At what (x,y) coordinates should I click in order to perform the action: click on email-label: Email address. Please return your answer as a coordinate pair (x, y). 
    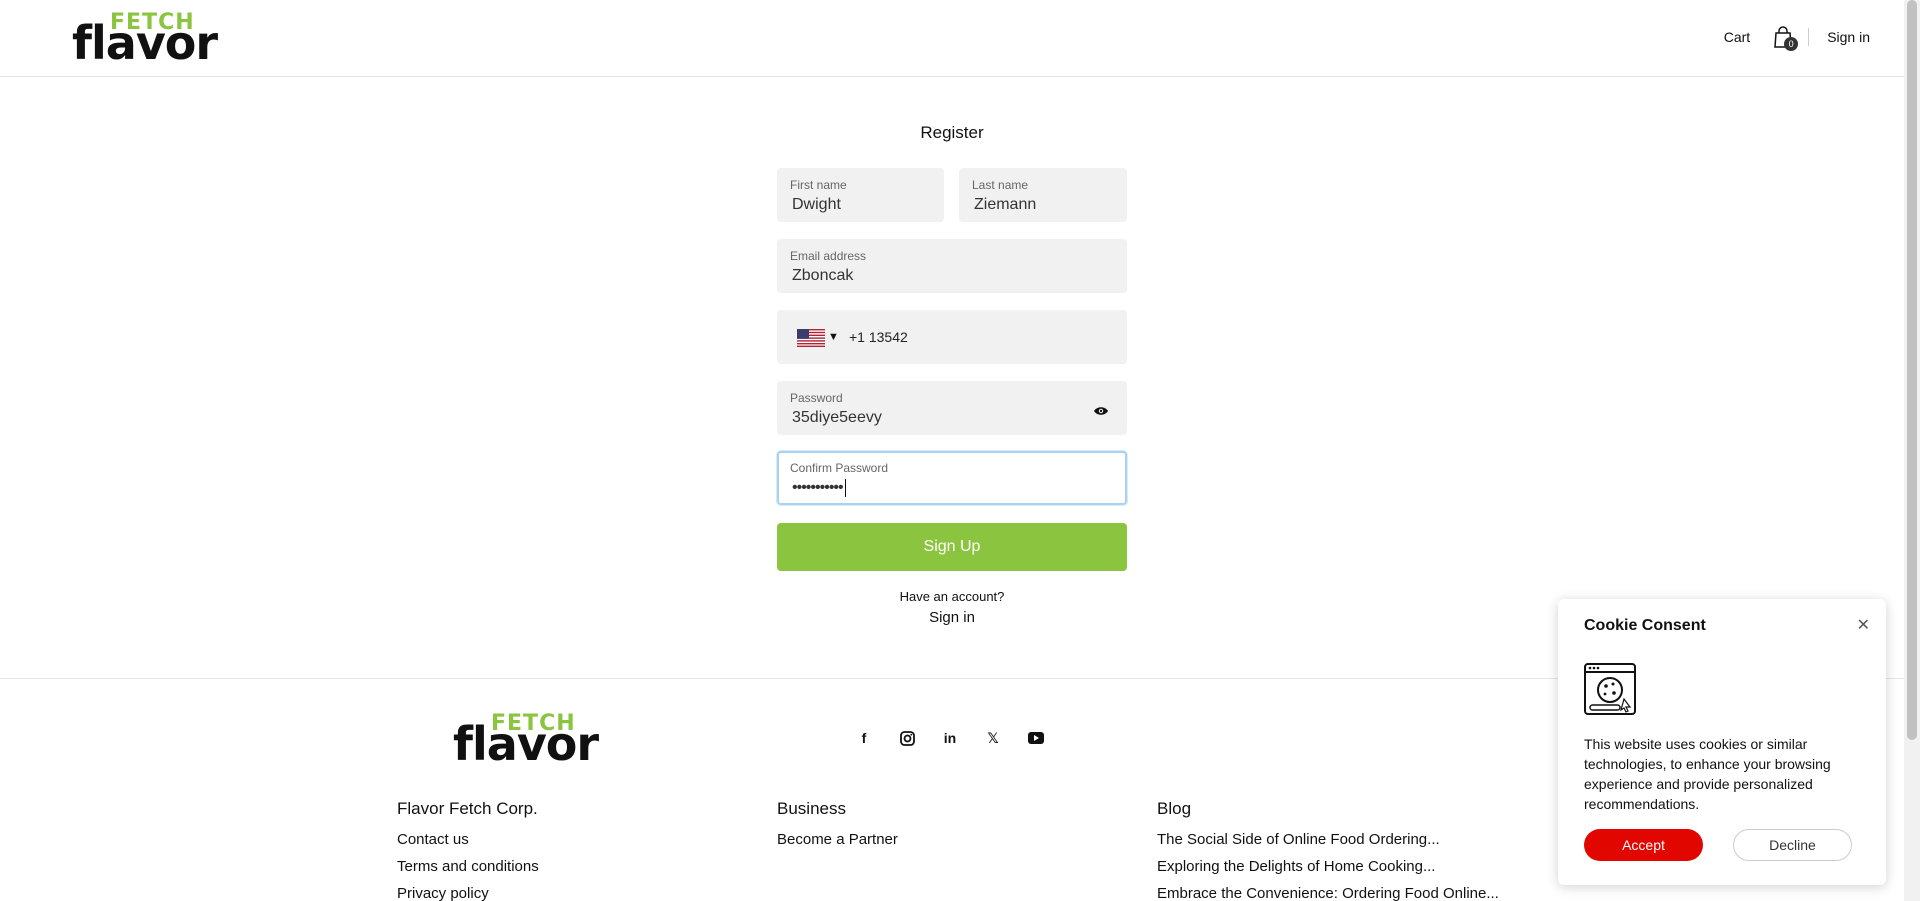
    Looking at the image, I should click on (828, 256).